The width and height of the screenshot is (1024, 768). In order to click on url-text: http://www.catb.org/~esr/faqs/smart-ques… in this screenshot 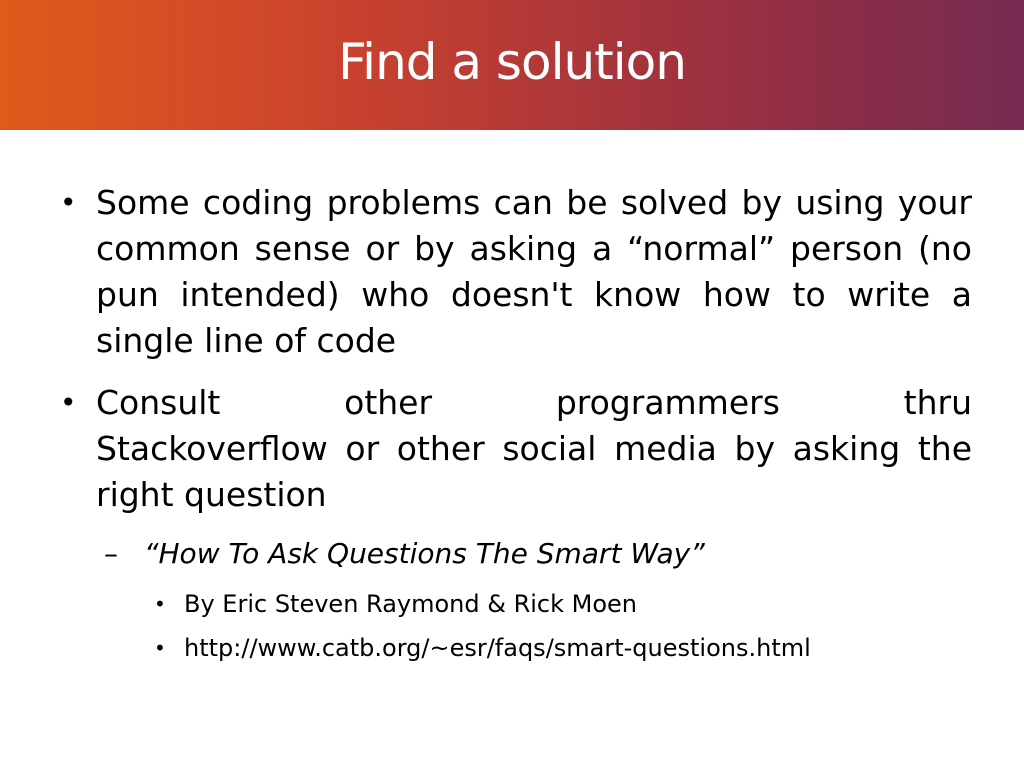, I will do `click(497, 648)`.